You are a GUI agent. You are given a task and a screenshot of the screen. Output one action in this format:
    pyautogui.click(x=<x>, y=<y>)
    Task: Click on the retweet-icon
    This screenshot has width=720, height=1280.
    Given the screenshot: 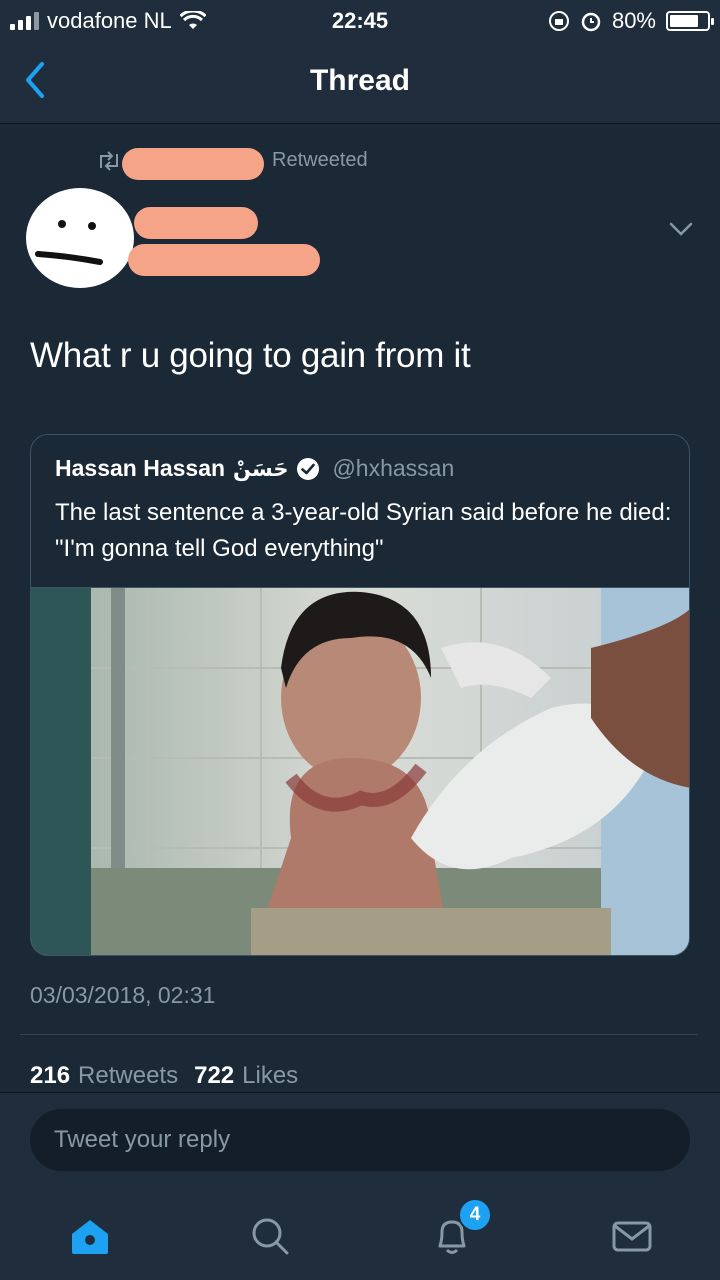 What is the action you would take?
    pyautogui.click(x=109, y=161)
    